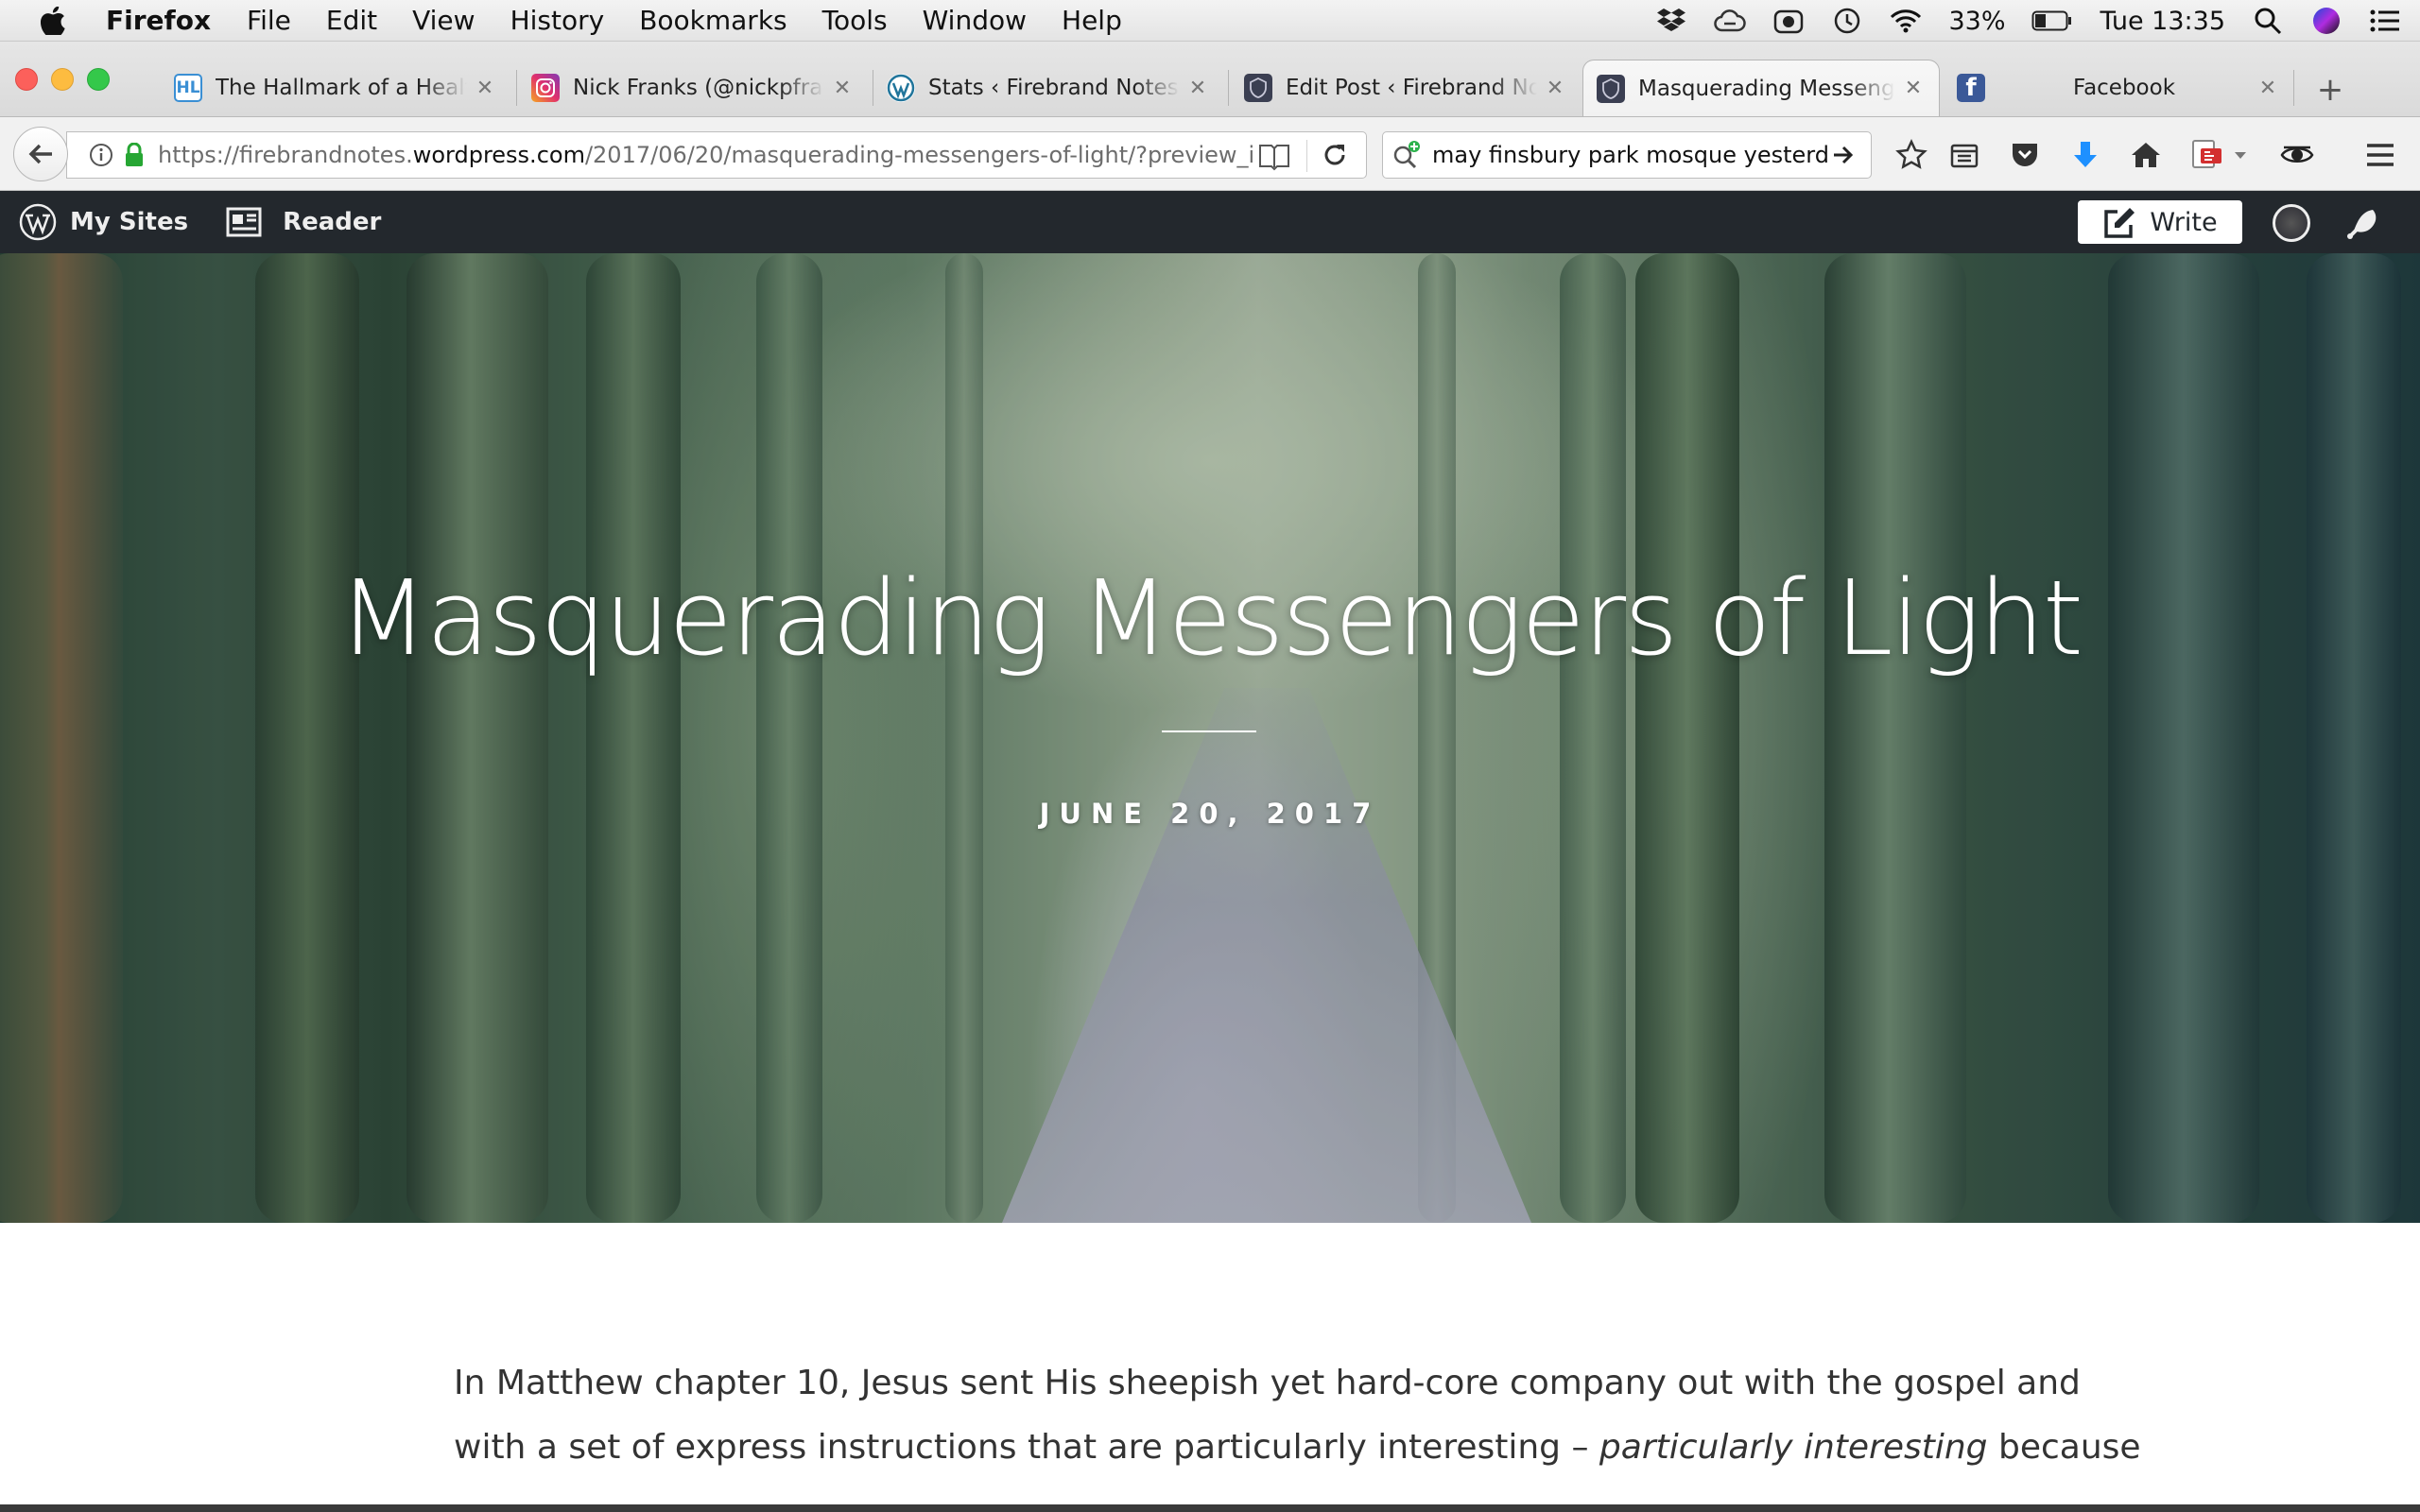 This screenshot has height=1512, width=2420. I want to click on apple-menu-icon, so click(53, 20).